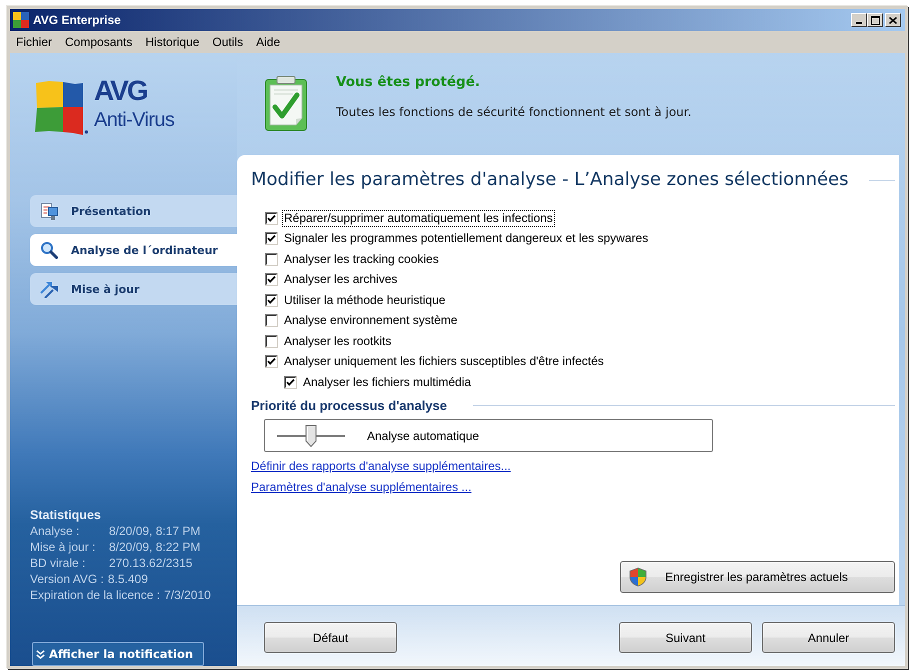  What do you see at coordinates (61, 107) in the screenshot?
I see `flag-logo-icon` at bounding box center [61, 107].